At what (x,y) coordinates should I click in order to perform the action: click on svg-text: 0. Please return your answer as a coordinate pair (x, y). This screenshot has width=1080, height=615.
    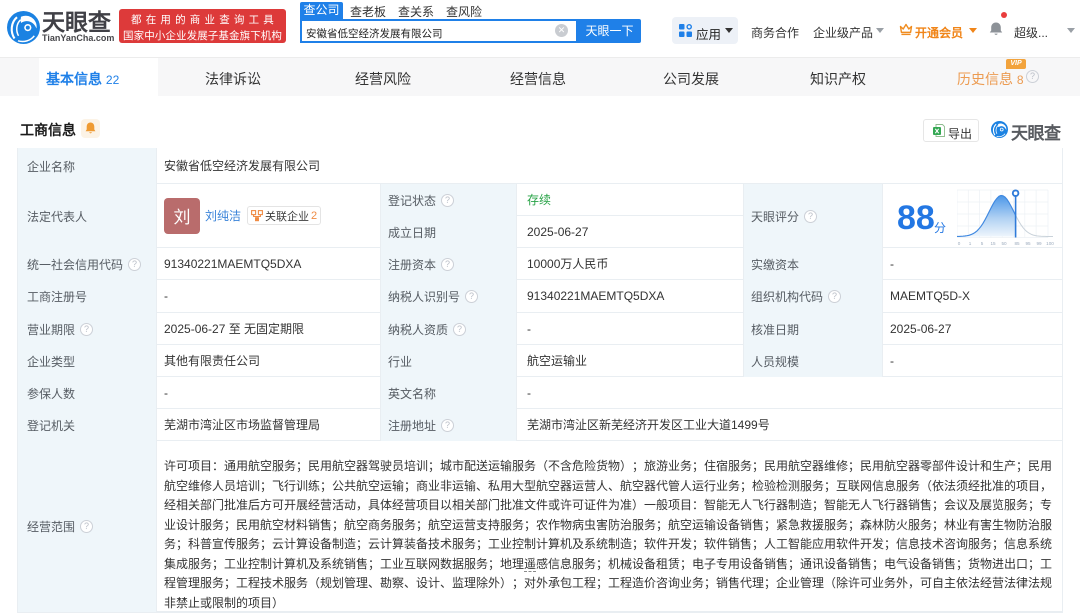
    Looking at the image, I should click on (959, 243).